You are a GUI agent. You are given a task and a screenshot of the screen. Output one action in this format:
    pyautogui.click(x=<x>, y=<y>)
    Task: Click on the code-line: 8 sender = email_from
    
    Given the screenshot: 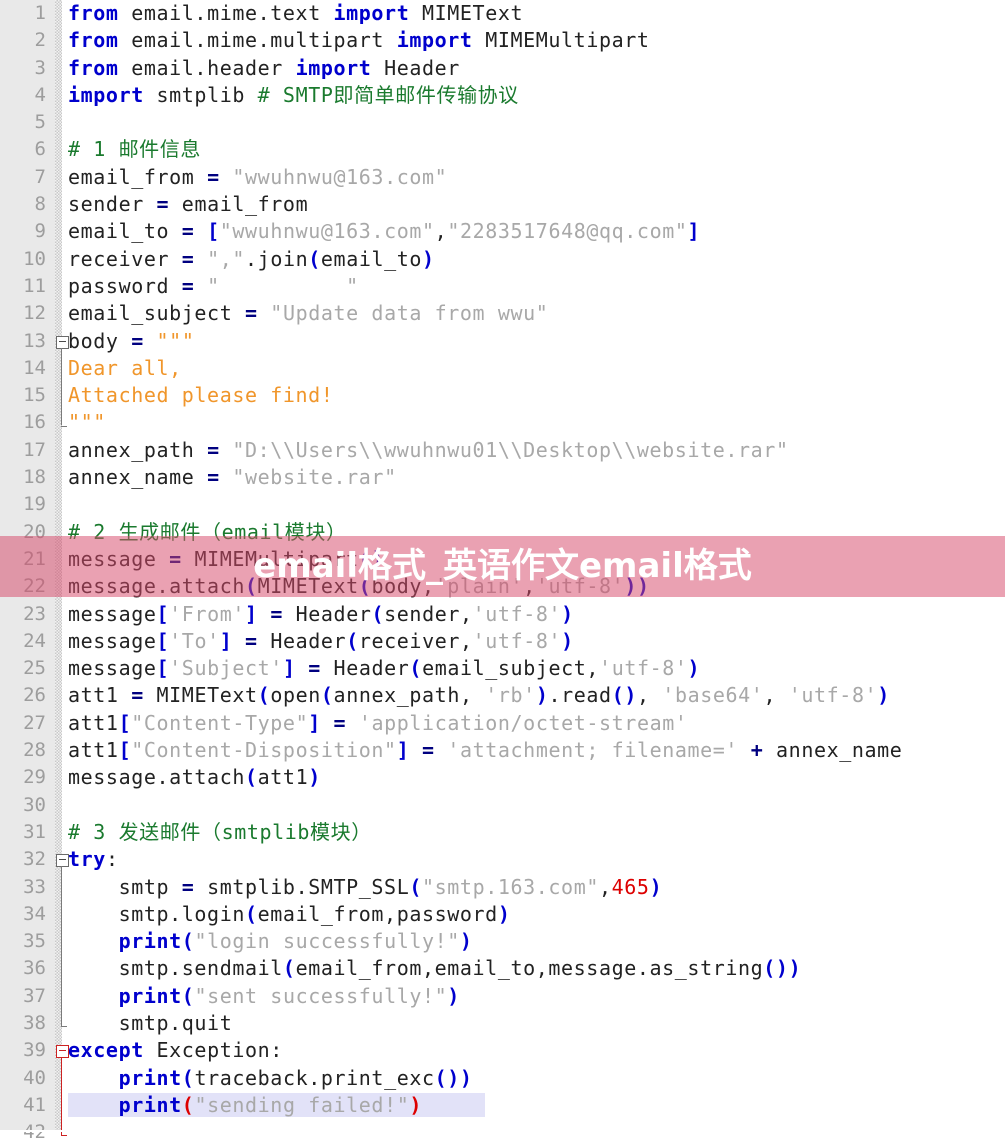 What is the action you would take?
    pyautogui.click(x=502, y=204)
    